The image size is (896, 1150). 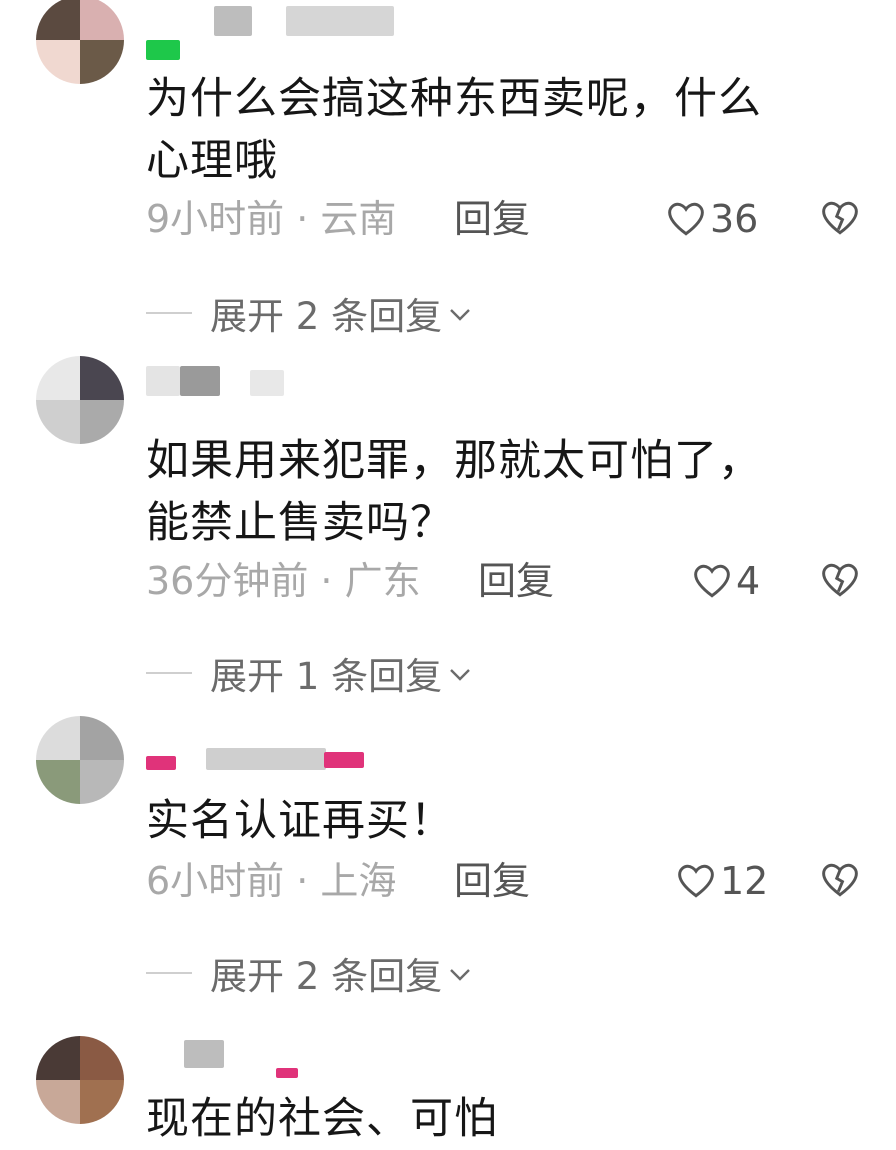 What do you see at coordinates (734, 219) in the screenshot?
I see `like-count: 36` at bounding box center [734, 219].